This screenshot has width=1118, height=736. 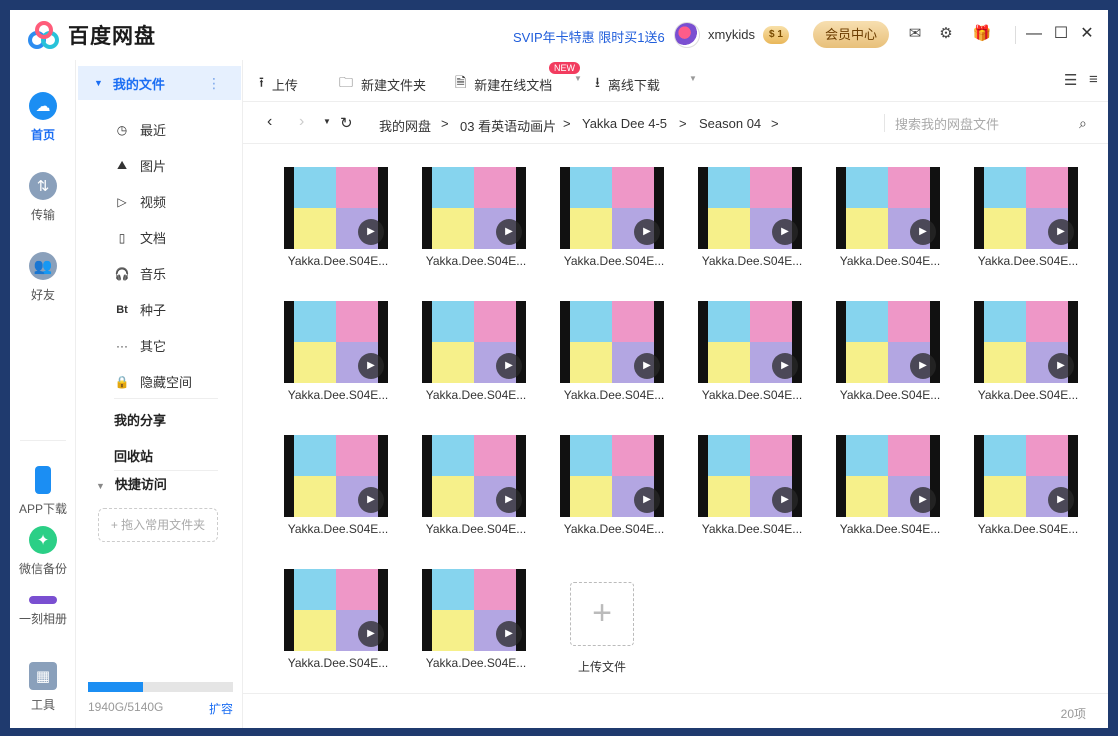 I want to click on gift-icon: 🎁, so click(x=982, y=34).